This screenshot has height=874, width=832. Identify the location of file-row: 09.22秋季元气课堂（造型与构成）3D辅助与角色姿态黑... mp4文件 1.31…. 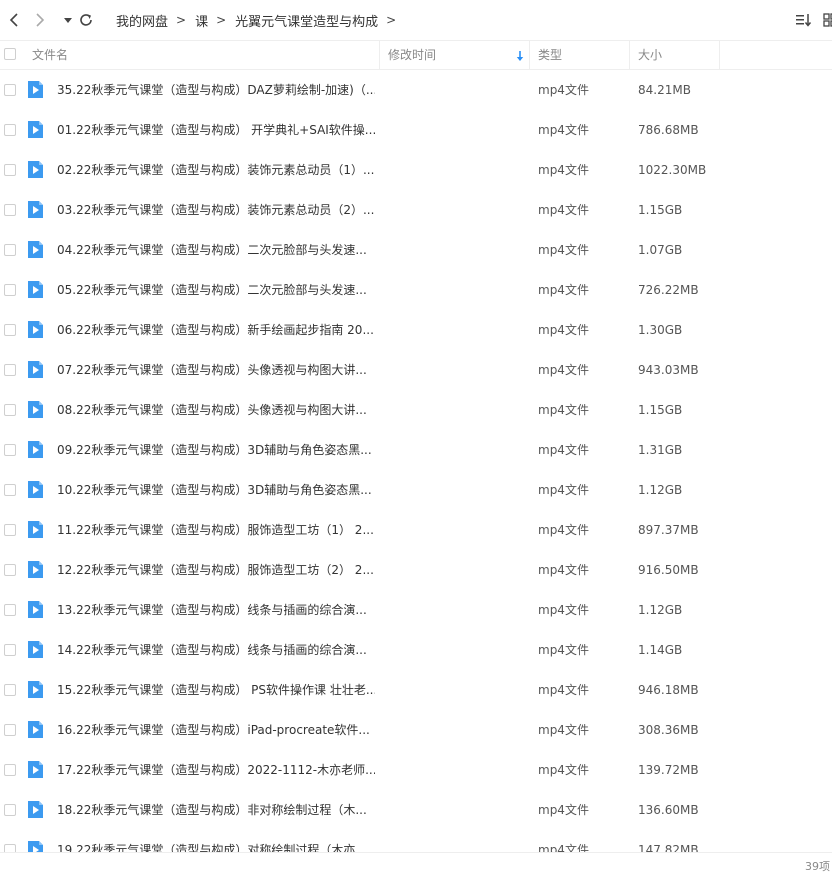
(416, 450).